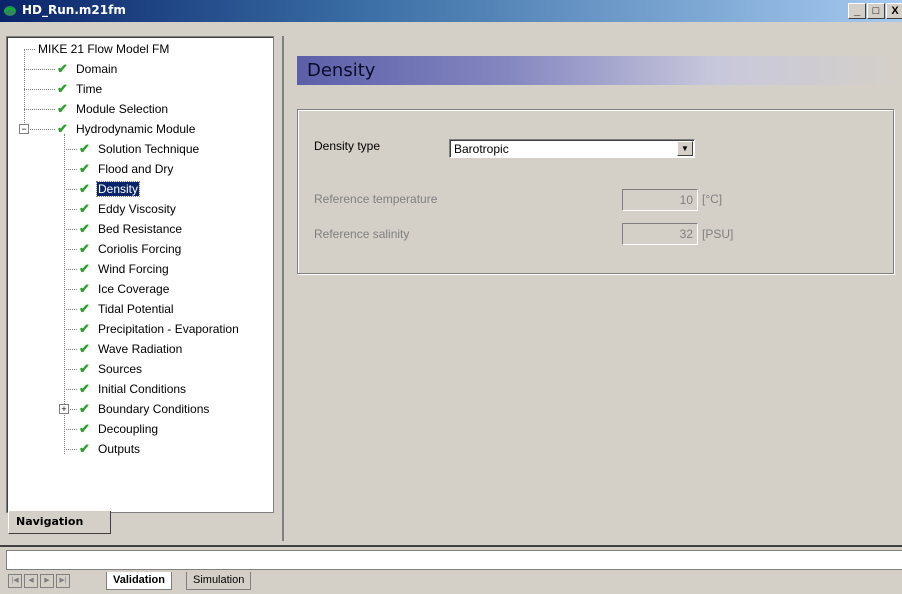  I want to click on tree-item-label: Boundary Conditions, so click(154, 409).